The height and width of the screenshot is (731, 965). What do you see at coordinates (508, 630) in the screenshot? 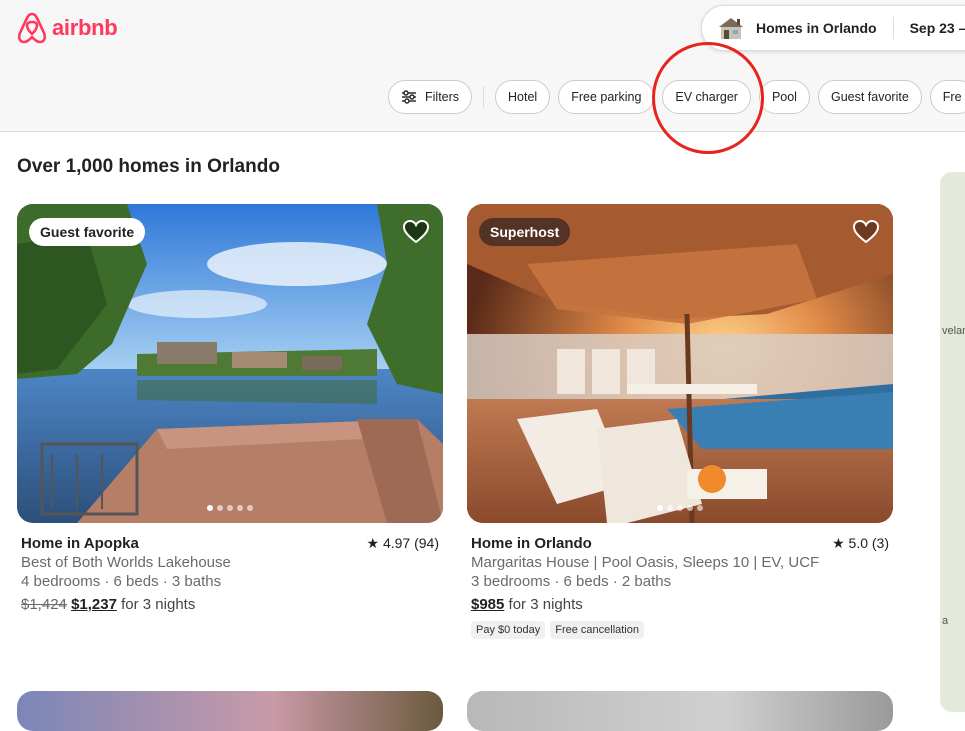
I see `tag-pay-today: Pay $0 today` at bounding box center [508, 630].